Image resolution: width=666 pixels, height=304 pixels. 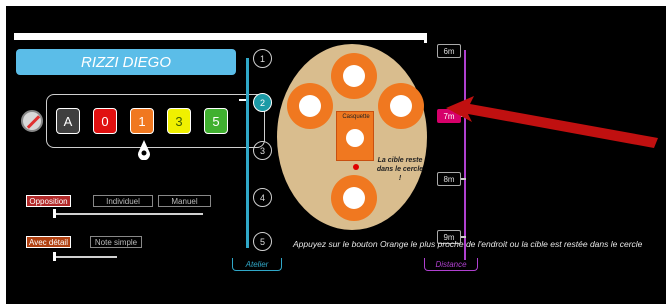 What do you see at coordinates (219, 36) in the screenshot?
I see `progress-bar` at bounding box center [219, 36].